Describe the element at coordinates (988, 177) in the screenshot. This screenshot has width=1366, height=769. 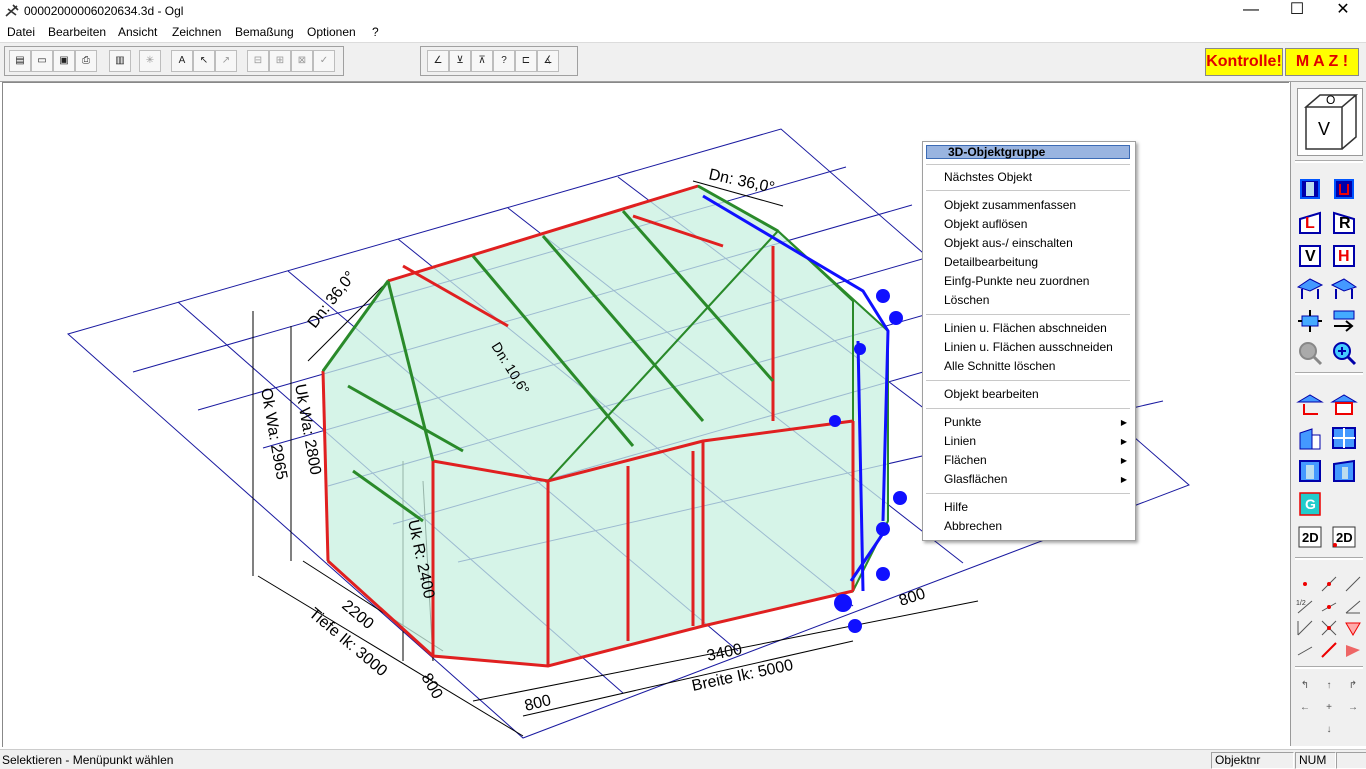
I see `ctx-naechstes-objekt: Nächstes Objekt` at that location.